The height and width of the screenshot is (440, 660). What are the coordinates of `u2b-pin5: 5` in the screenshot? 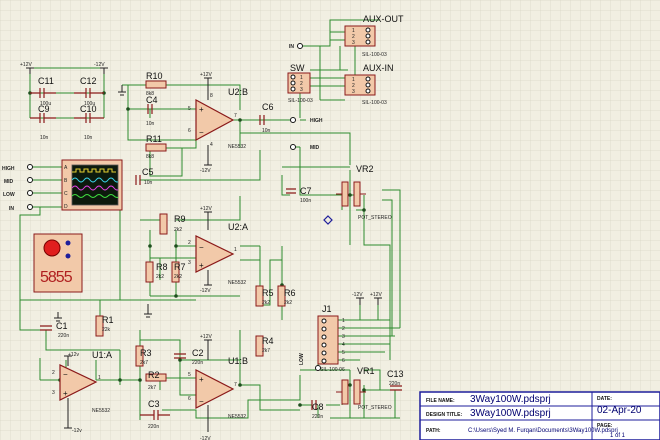 It's located at (189, 109).